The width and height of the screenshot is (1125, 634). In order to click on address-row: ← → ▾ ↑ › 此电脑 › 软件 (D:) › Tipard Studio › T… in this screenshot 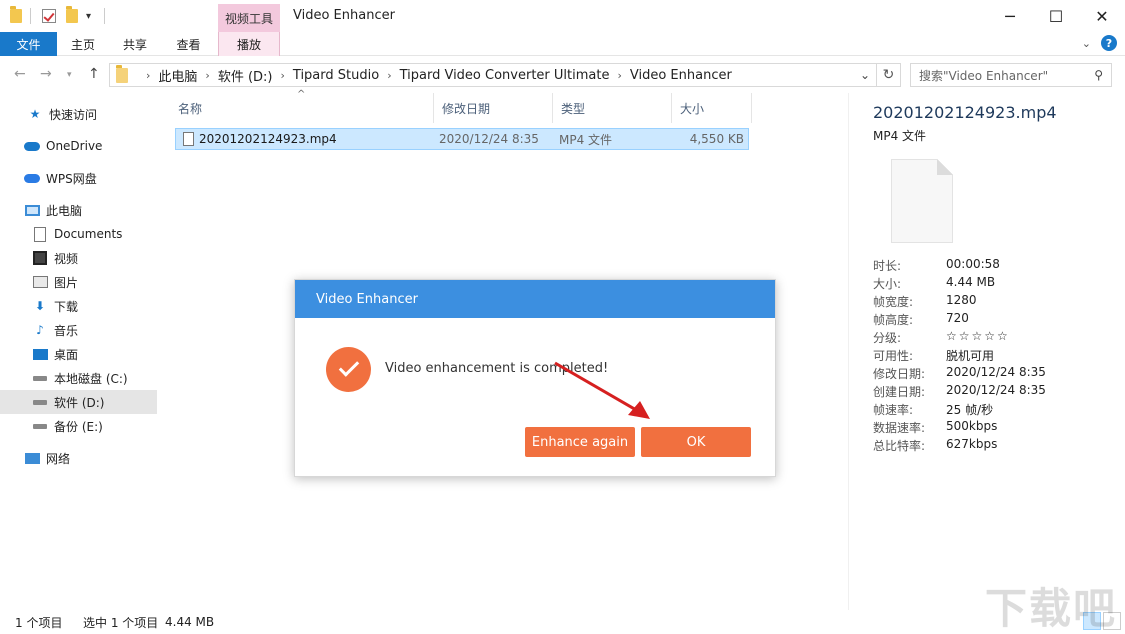, I will do `click(562, 75)`.